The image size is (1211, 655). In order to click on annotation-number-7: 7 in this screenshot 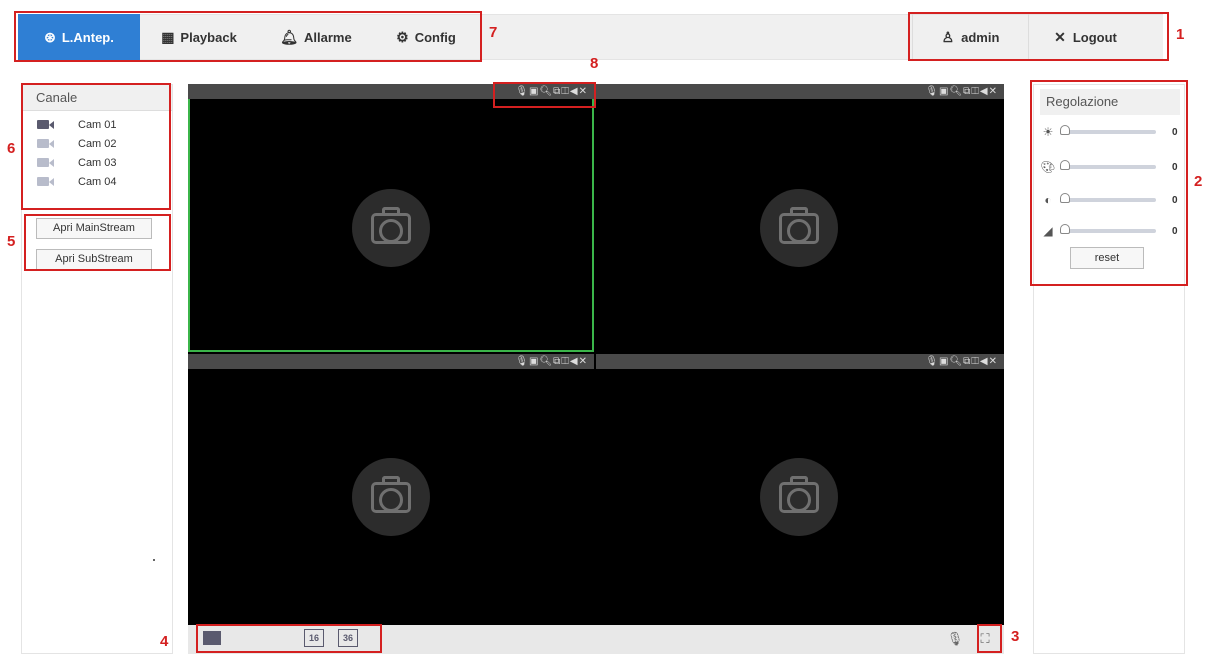, I will do `click(493, 32)`.